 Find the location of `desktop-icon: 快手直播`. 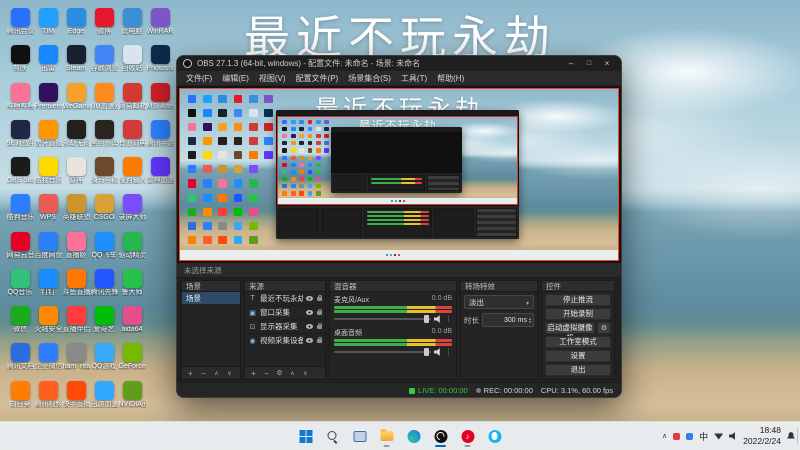

desktop-icon: 快手直播 is located at coordinates (76, 397).